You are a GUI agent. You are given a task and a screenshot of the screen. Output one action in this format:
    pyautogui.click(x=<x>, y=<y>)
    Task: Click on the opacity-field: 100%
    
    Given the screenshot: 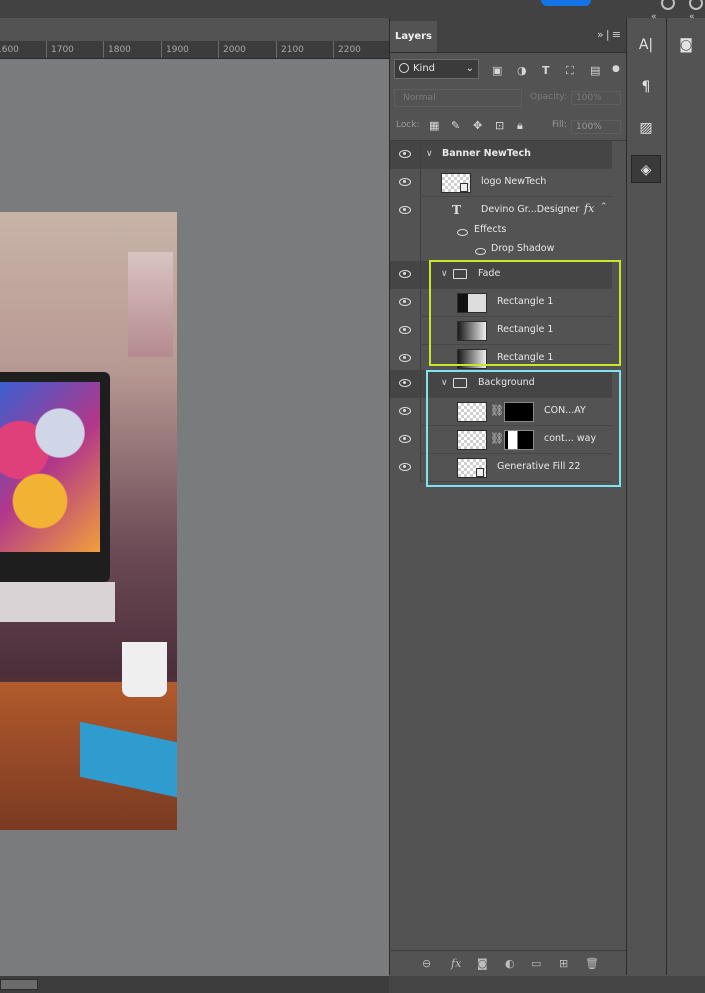 What is the action you would take?
    pyautogui.click(x=596, y=98)
    